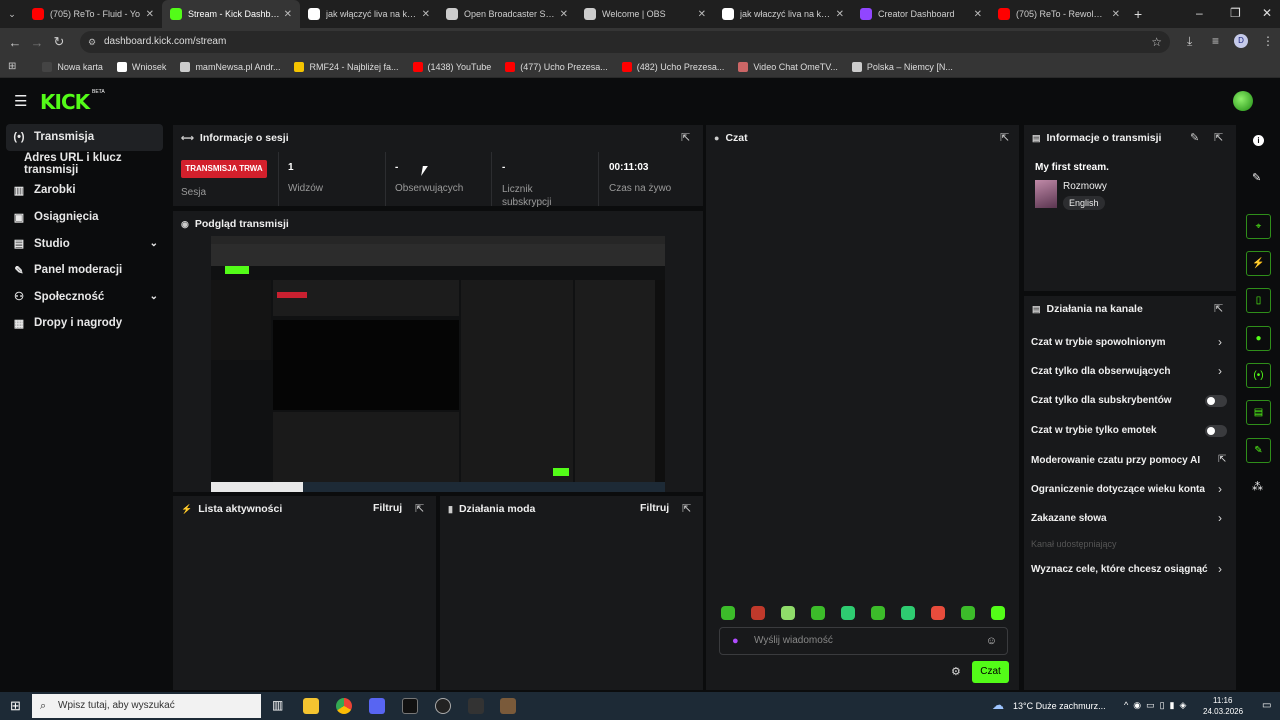 This screenshot has height=720, width=1280. I want to click on windows-start-icon: ⊞, so click(15, 706).